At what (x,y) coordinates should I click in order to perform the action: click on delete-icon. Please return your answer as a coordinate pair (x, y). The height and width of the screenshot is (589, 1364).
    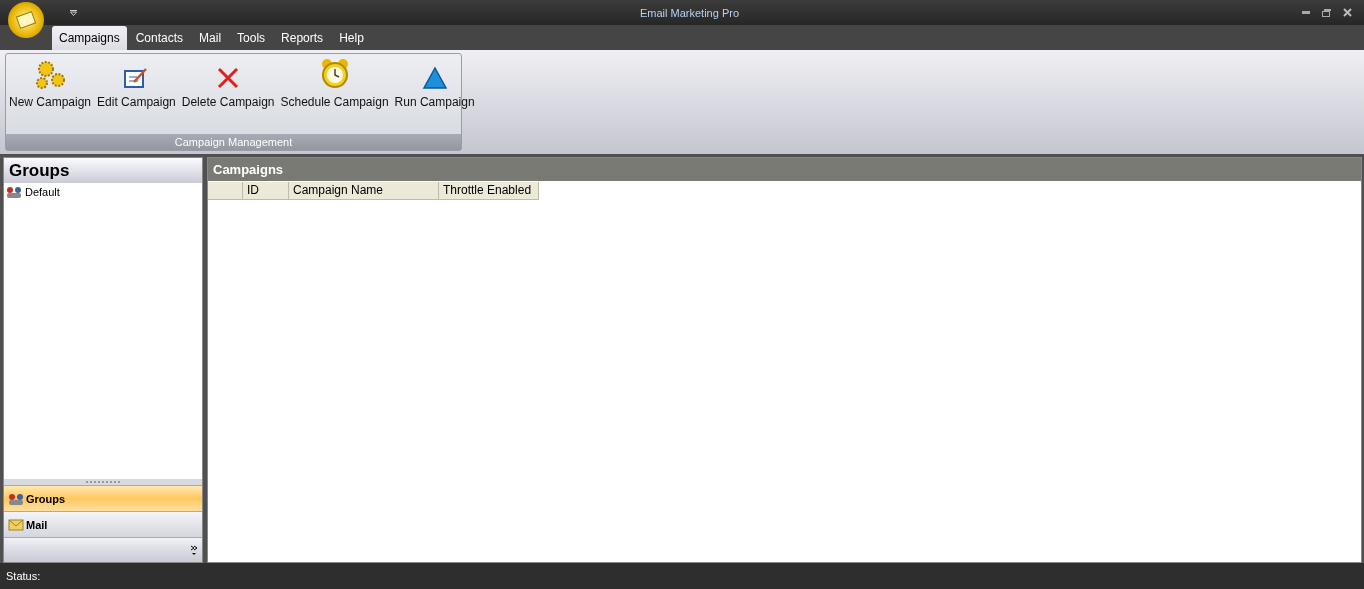
    Looking at the image, I should click on (228, 78).